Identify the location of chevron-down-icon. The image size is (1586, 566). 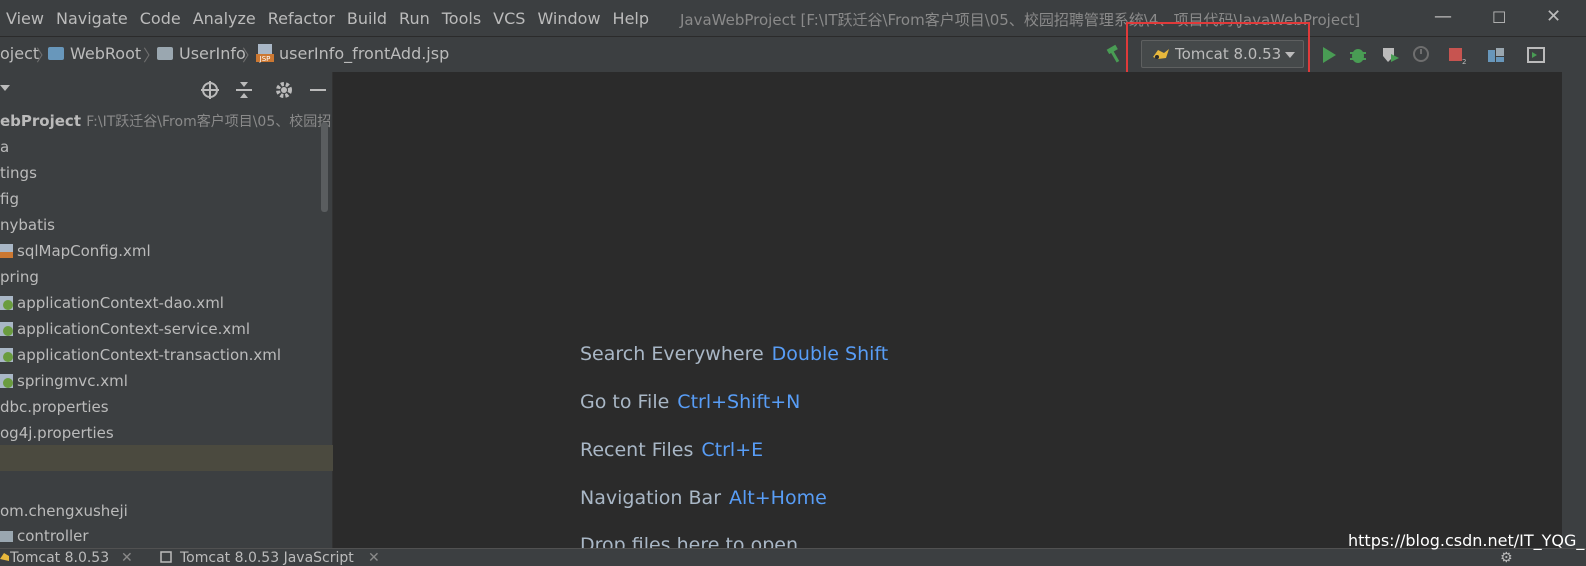
(6, 88).